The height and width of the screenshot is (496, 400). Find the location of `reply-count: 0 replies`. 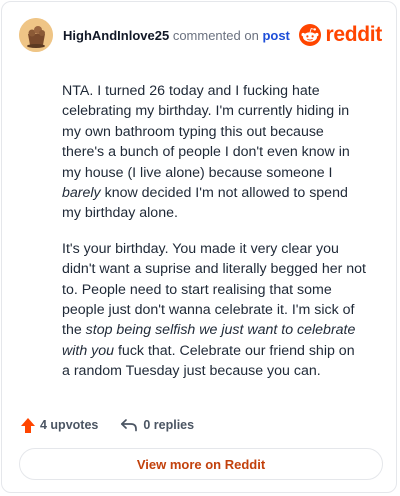

reply-count: 0 replies is located at coordinates (169, 425).